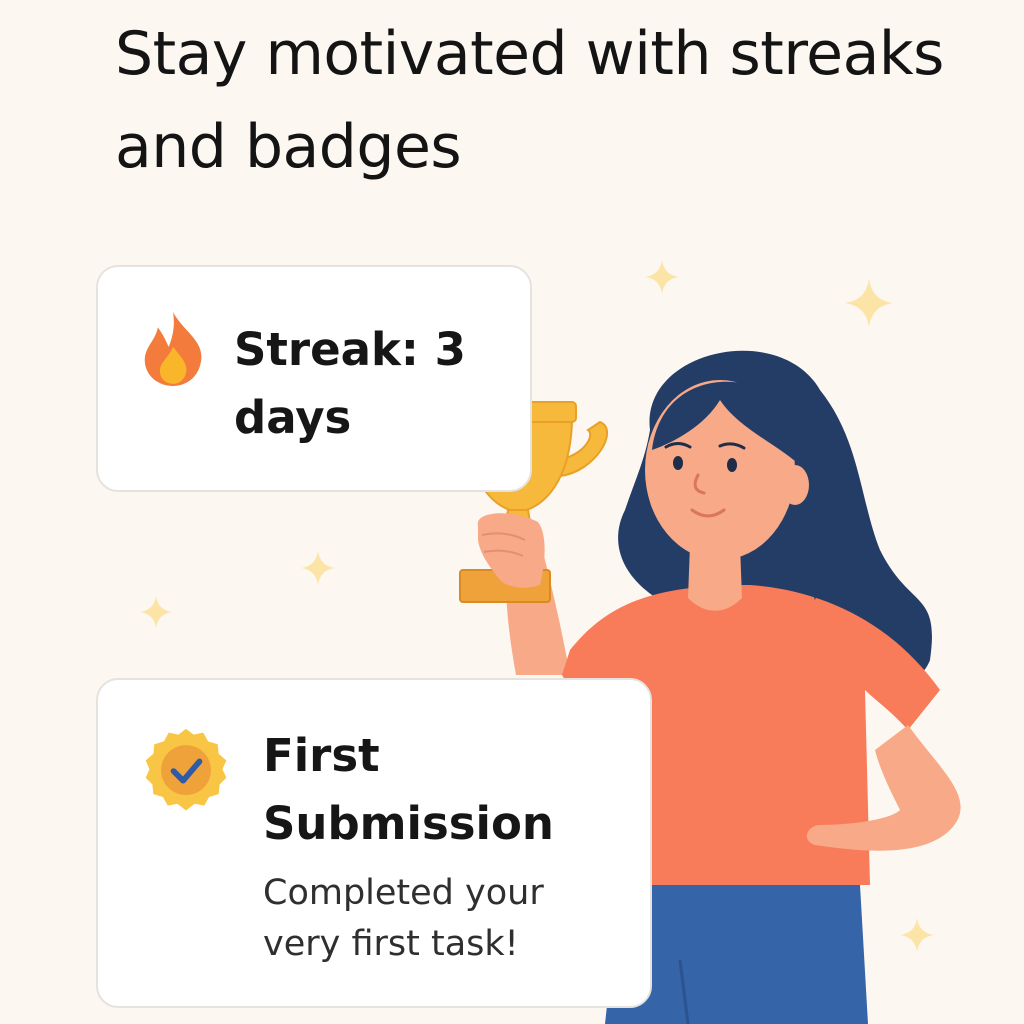 The width and height of the screenshot is (1024, 1024). Describe the element at coordinates (403, 918) in the screenshot. I see `badge-description: Completed your very first task!` at that location.